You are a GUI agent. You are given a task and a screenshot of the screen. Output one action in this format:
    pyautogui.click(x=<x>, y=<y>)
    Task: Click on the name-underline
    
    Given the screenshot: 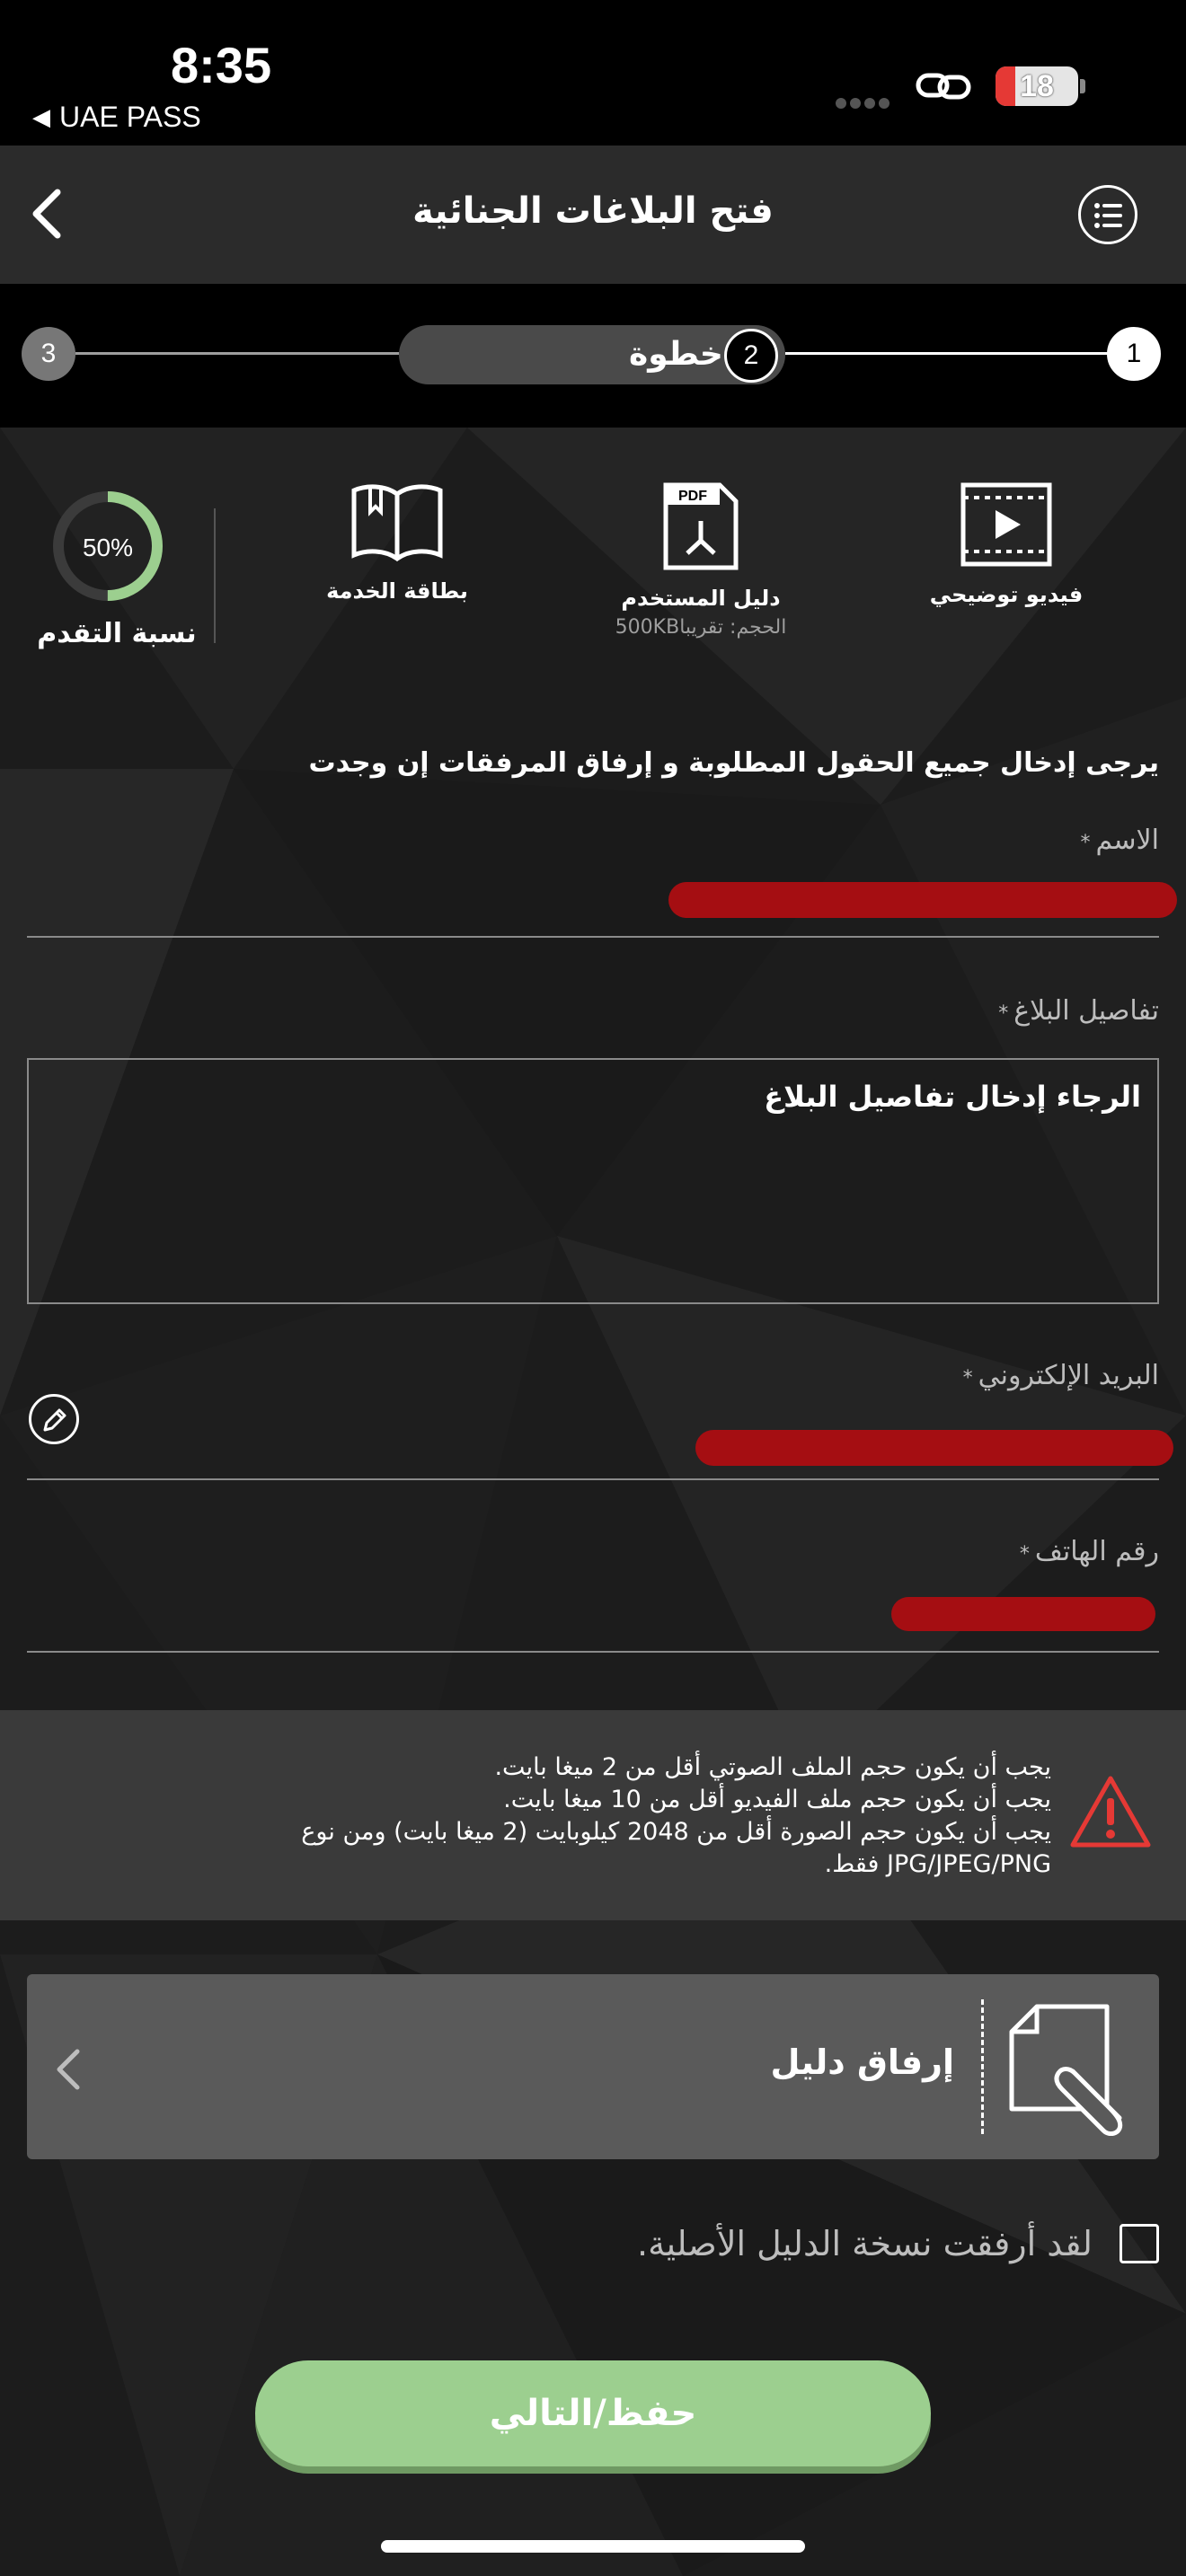 What is the action you would take?
    pyautogui.click(x=593, y=937)
    